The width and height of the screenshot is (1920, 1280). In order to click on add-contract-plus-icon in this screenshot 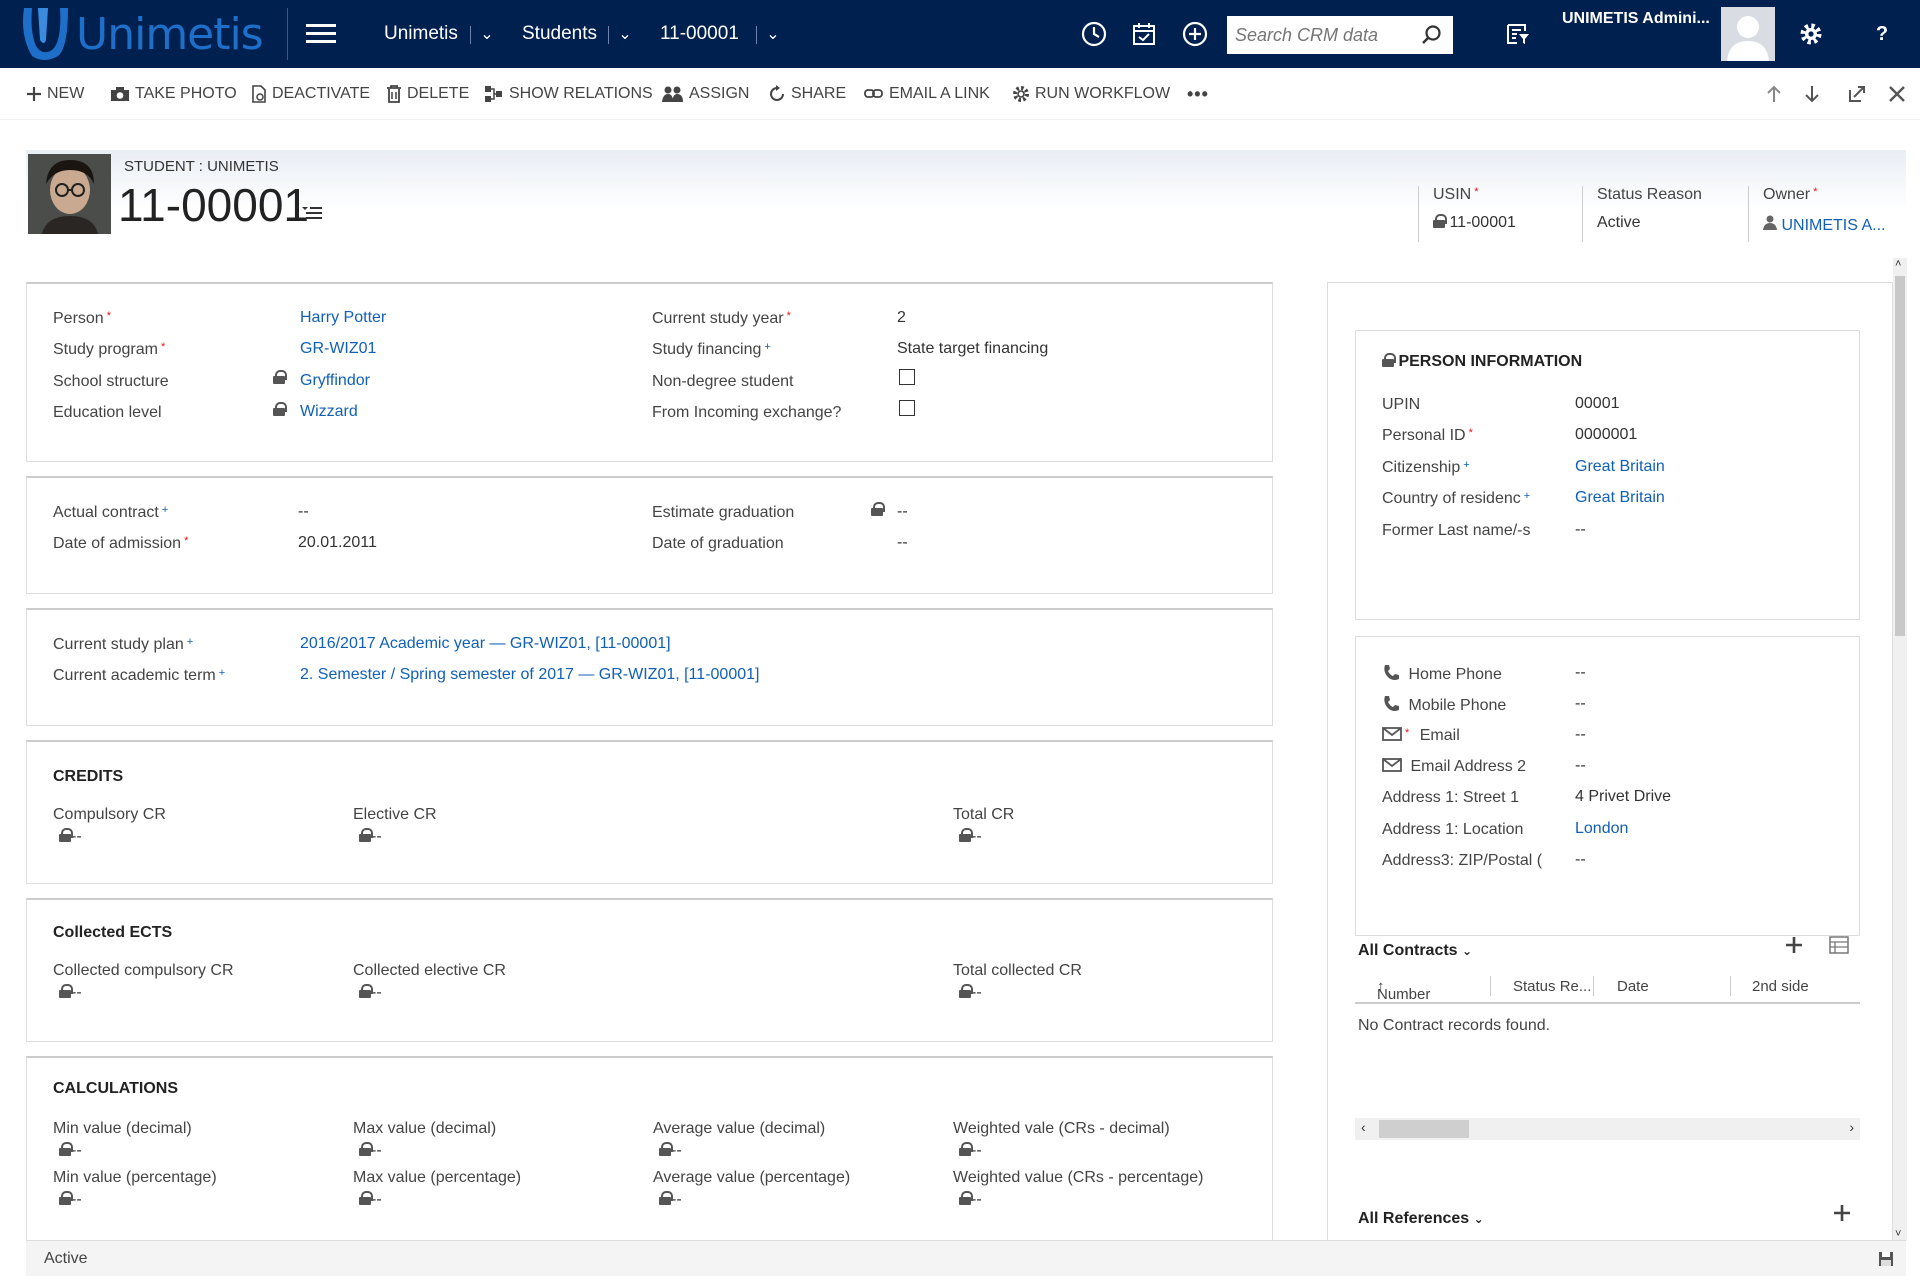, I will do `click(1794, 947)`.